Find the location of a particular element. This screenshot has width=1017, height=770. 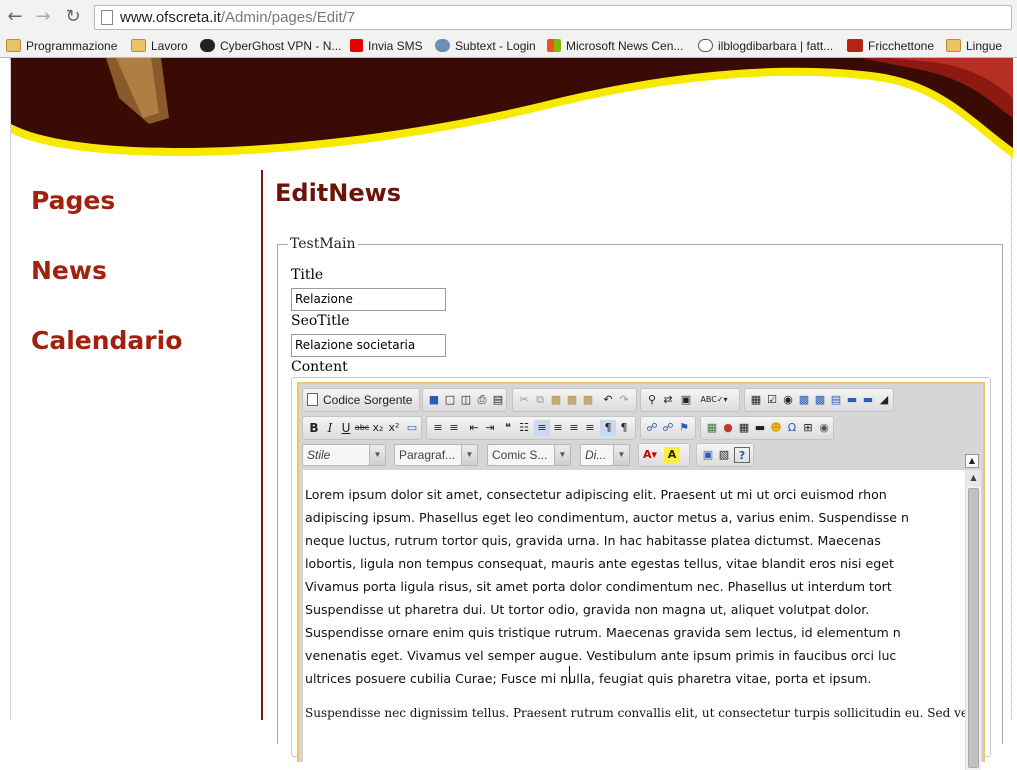

preview-icon: ◫ is located at coordinates (466, 400).